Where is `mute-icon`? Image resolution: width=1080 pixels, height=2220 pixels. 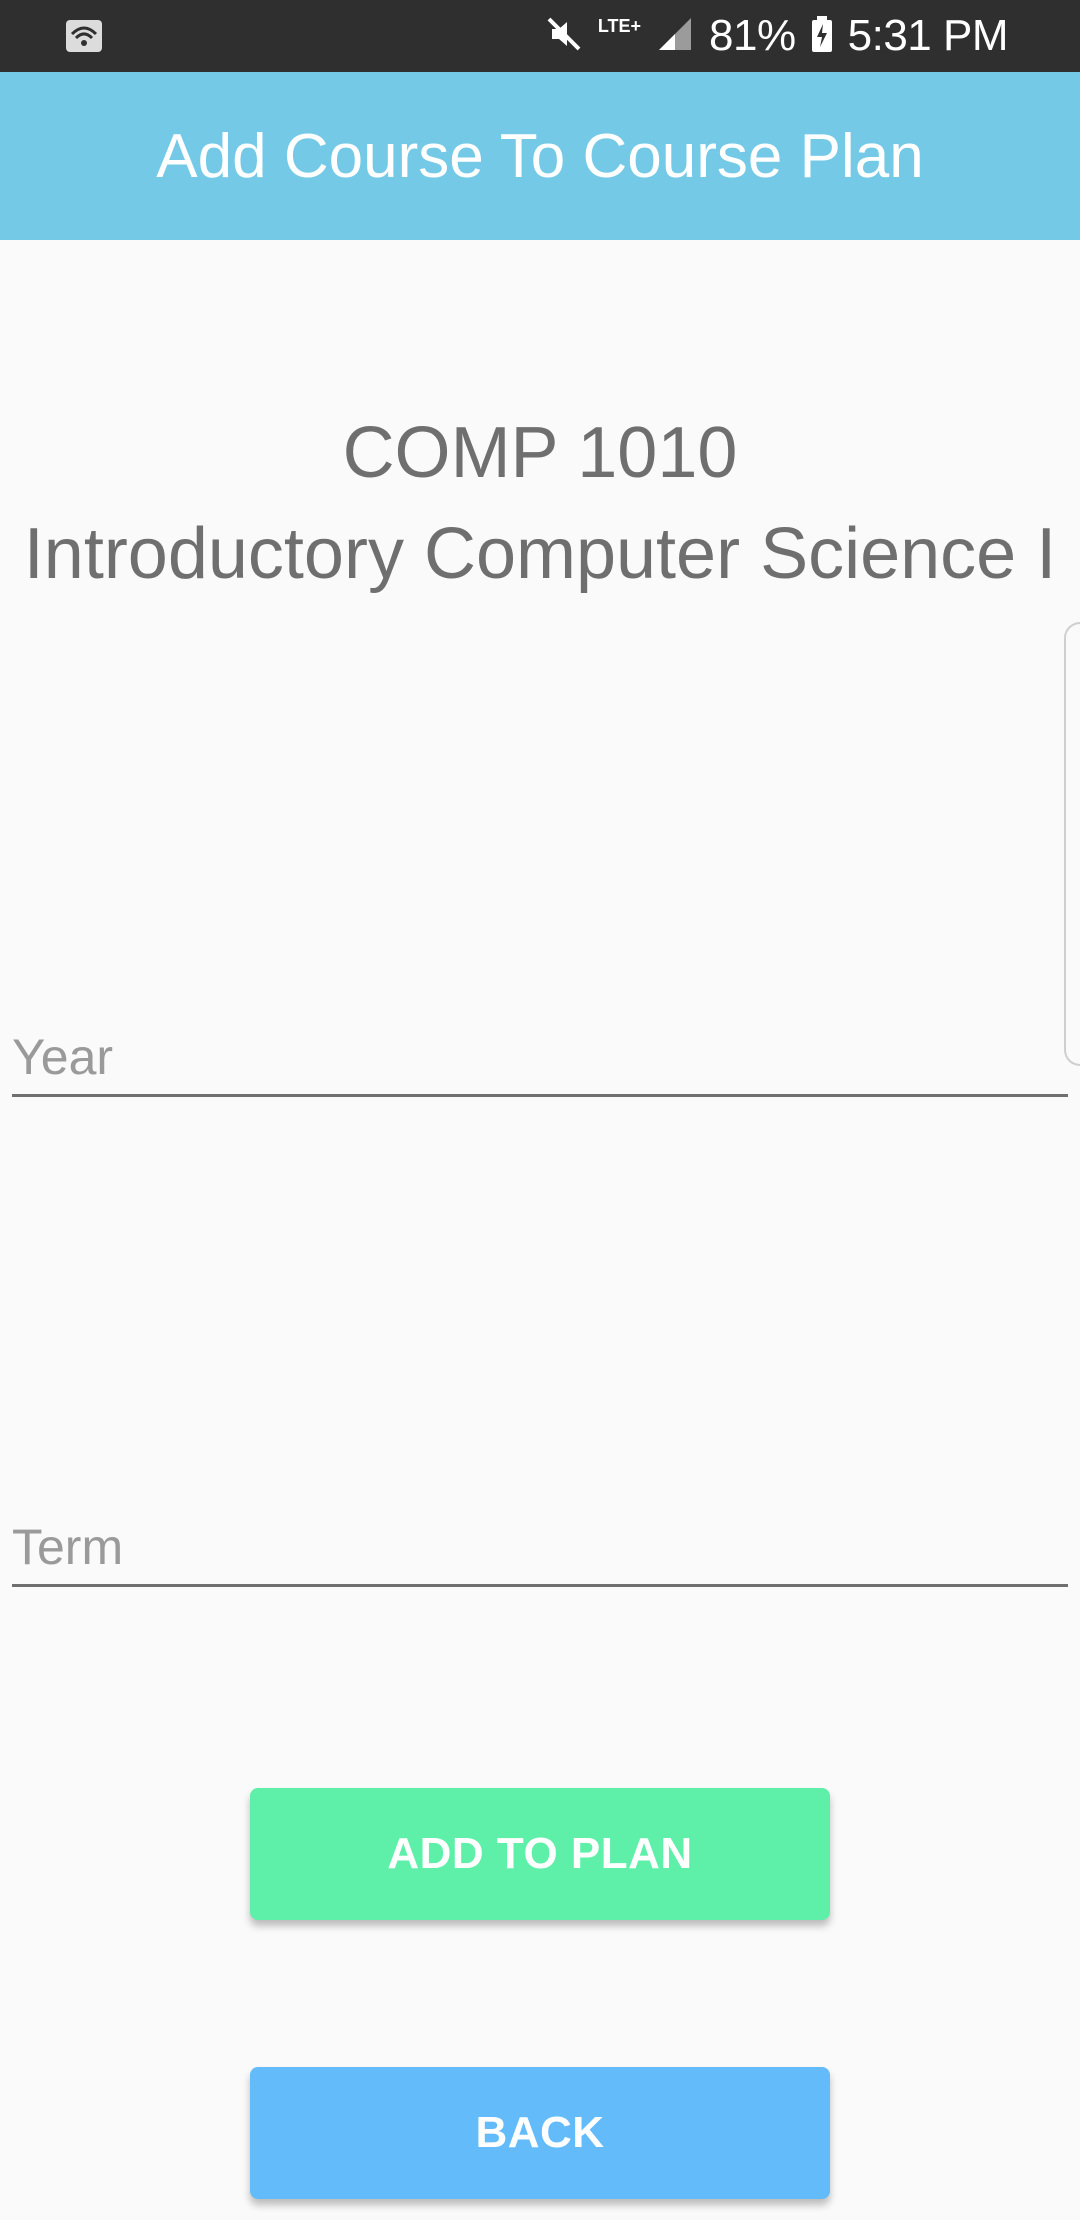 mute-icon is located at coordinates (564, 36).